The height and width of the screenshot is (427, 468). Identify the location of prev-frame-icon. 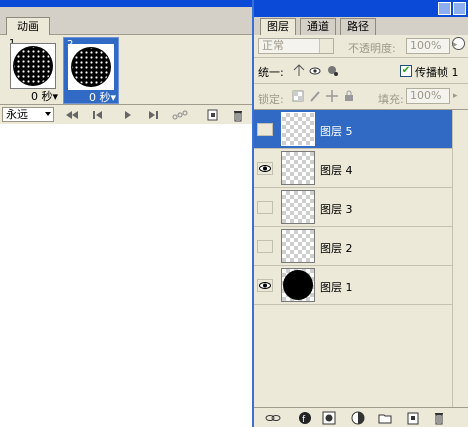
(98, 115).